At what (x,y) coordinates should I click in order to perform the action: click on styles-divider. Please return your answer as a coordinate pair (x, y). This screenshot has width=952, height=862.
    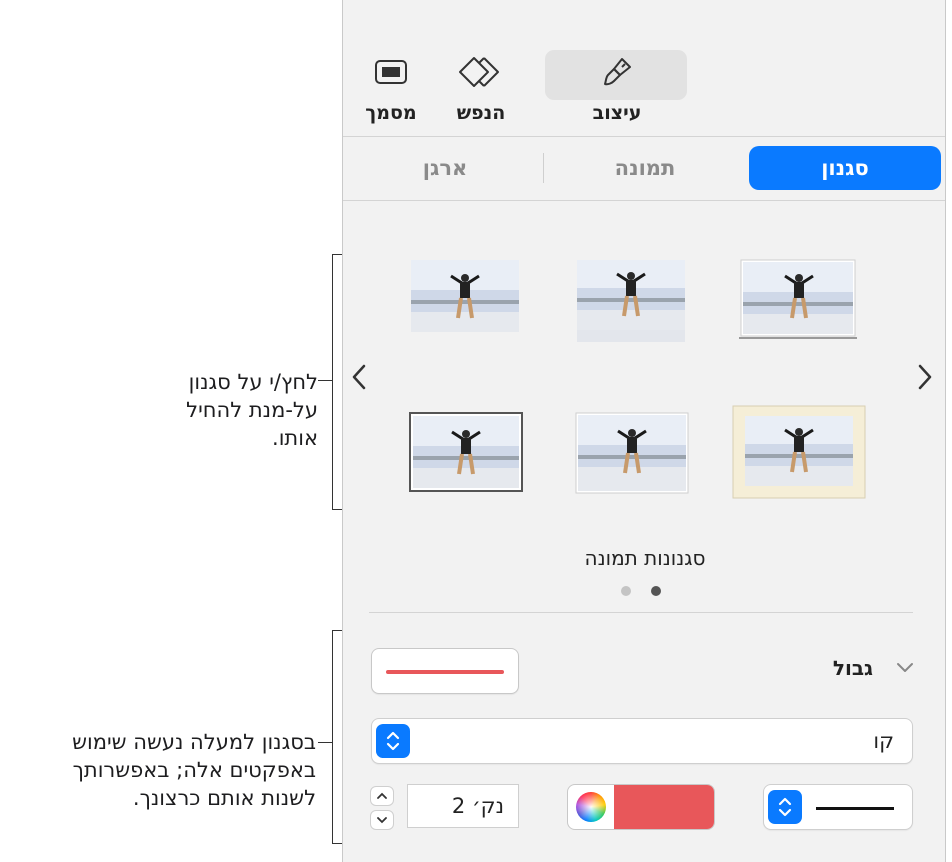
    Looking at the image, I should click on (641, 612).